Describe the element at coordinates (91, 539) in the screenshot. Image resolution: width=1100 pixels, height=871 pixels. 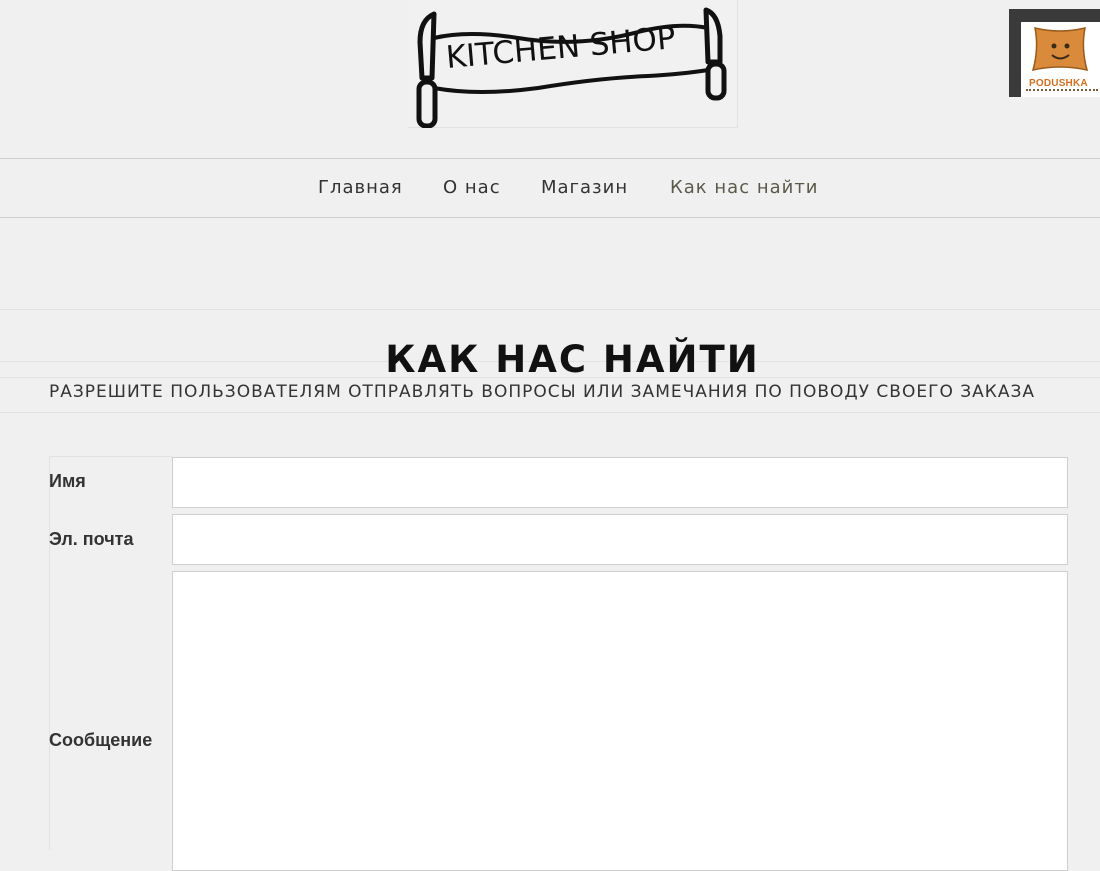
I see `email-label: Эл. почта` at that location.